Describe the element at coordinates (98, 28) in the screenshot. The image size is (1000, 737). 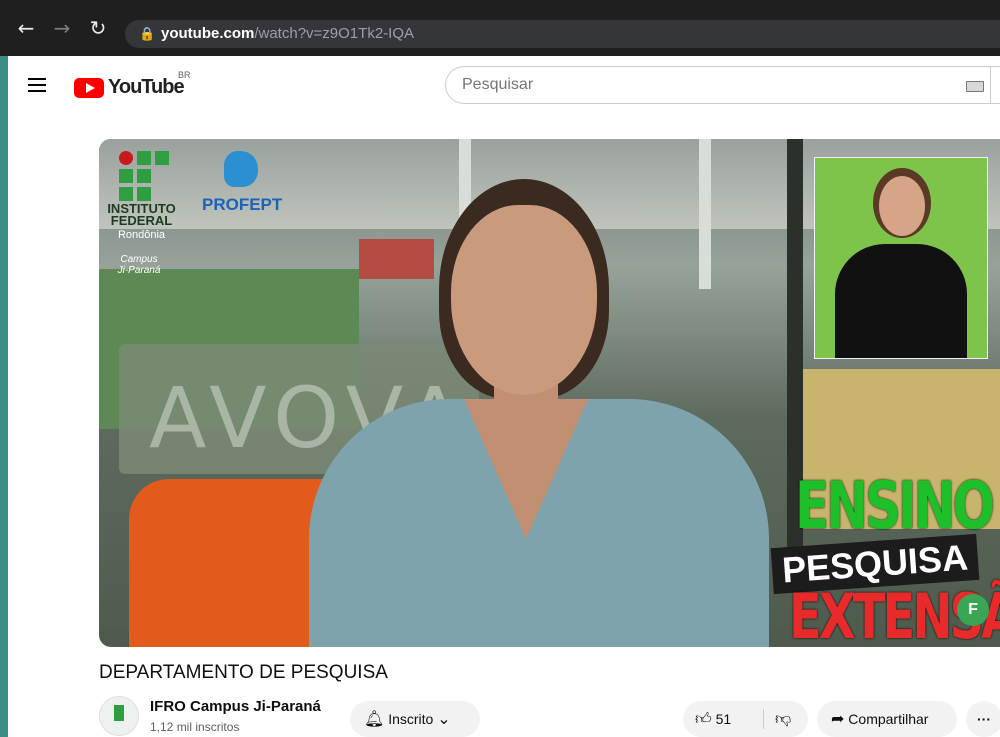
I see `reload-icon: ↻` at that location.